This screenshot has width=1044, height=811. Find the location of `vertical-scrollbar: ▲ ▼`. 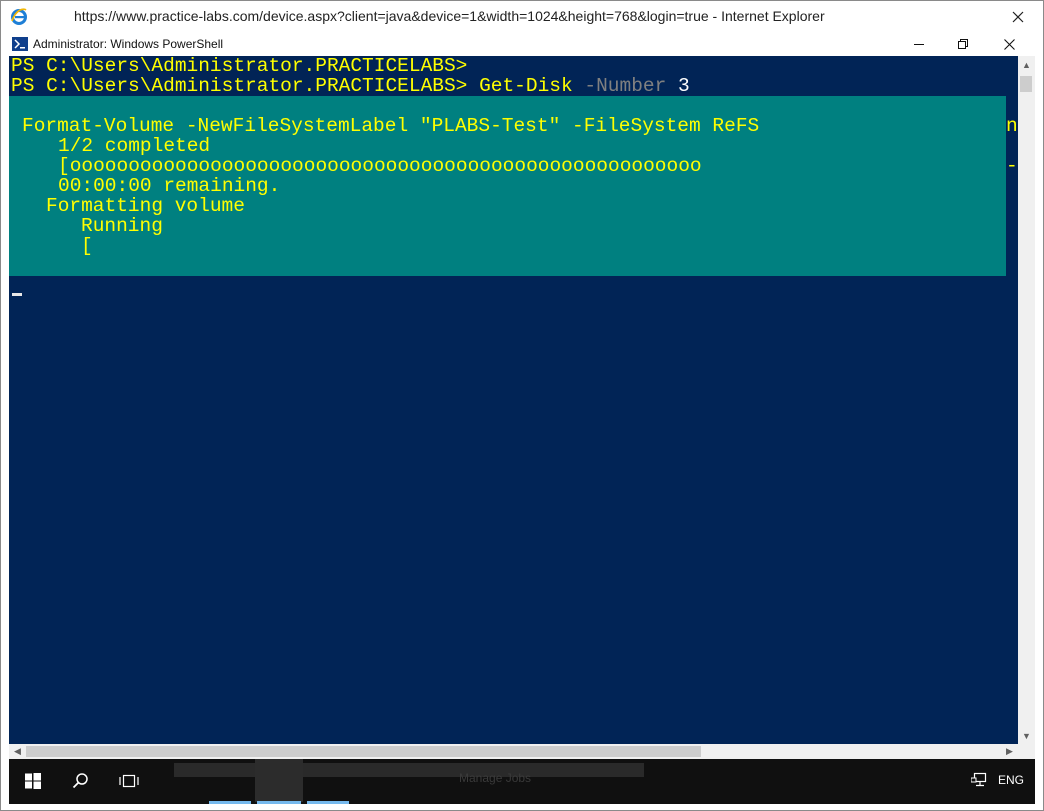

vertical-scrollbar: ▲ ▼ is located at coordinates (1026, 400).